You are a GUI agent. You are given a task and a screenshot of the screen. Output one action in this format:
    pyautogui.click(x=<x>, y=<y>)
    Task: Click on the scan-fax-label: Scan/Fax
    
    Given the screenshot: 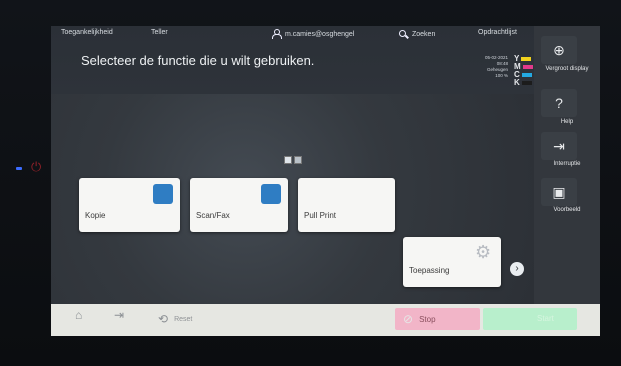 What is the action you would take?
    pyautogui.click(x=213, y=215)
    